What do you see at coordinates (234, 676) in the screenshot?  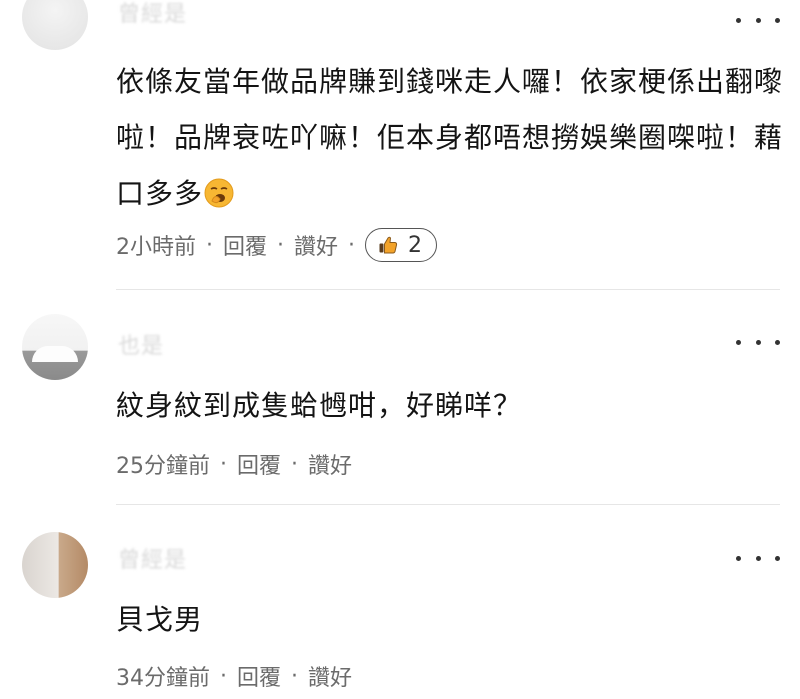 I see `comment-meta: 34分鐘前 · 回覆 · 讚好` at bounding box center [234, 676].